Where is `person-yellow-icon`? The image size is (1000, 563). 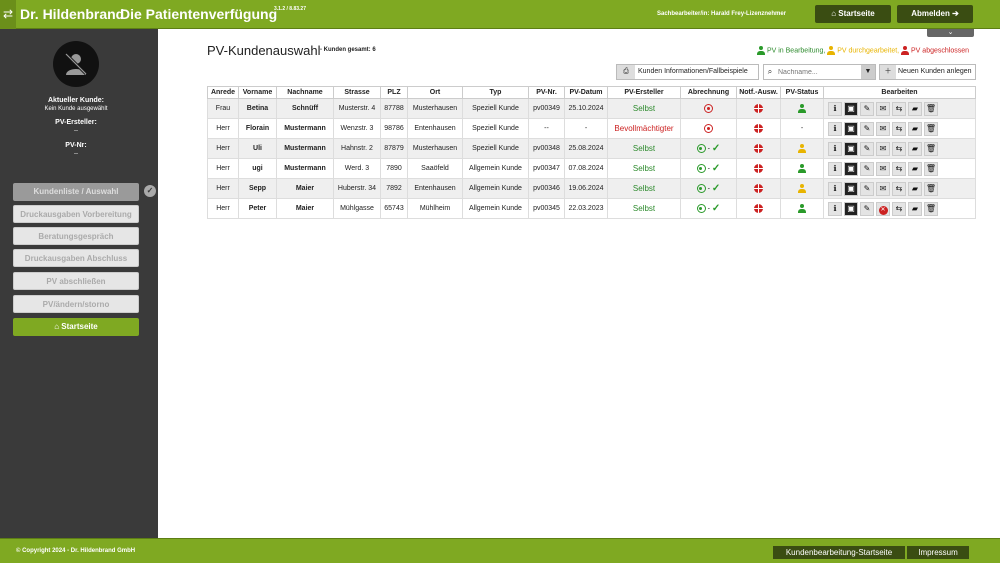 person-yellow-icon is located at coordinates (802, 188).